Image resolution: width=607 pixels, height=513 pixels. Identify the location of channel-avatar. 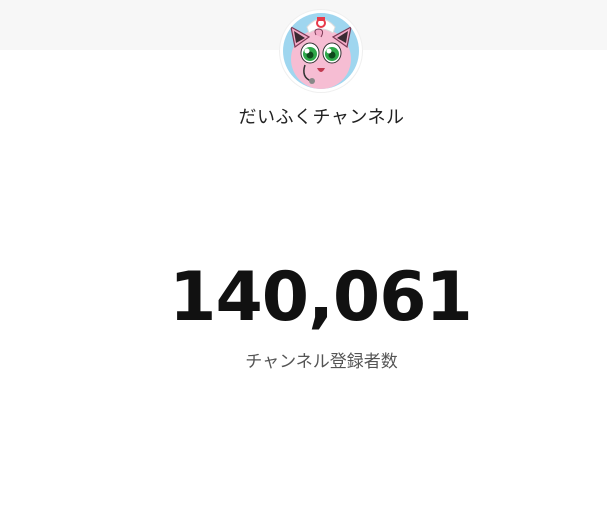
(321, 51).